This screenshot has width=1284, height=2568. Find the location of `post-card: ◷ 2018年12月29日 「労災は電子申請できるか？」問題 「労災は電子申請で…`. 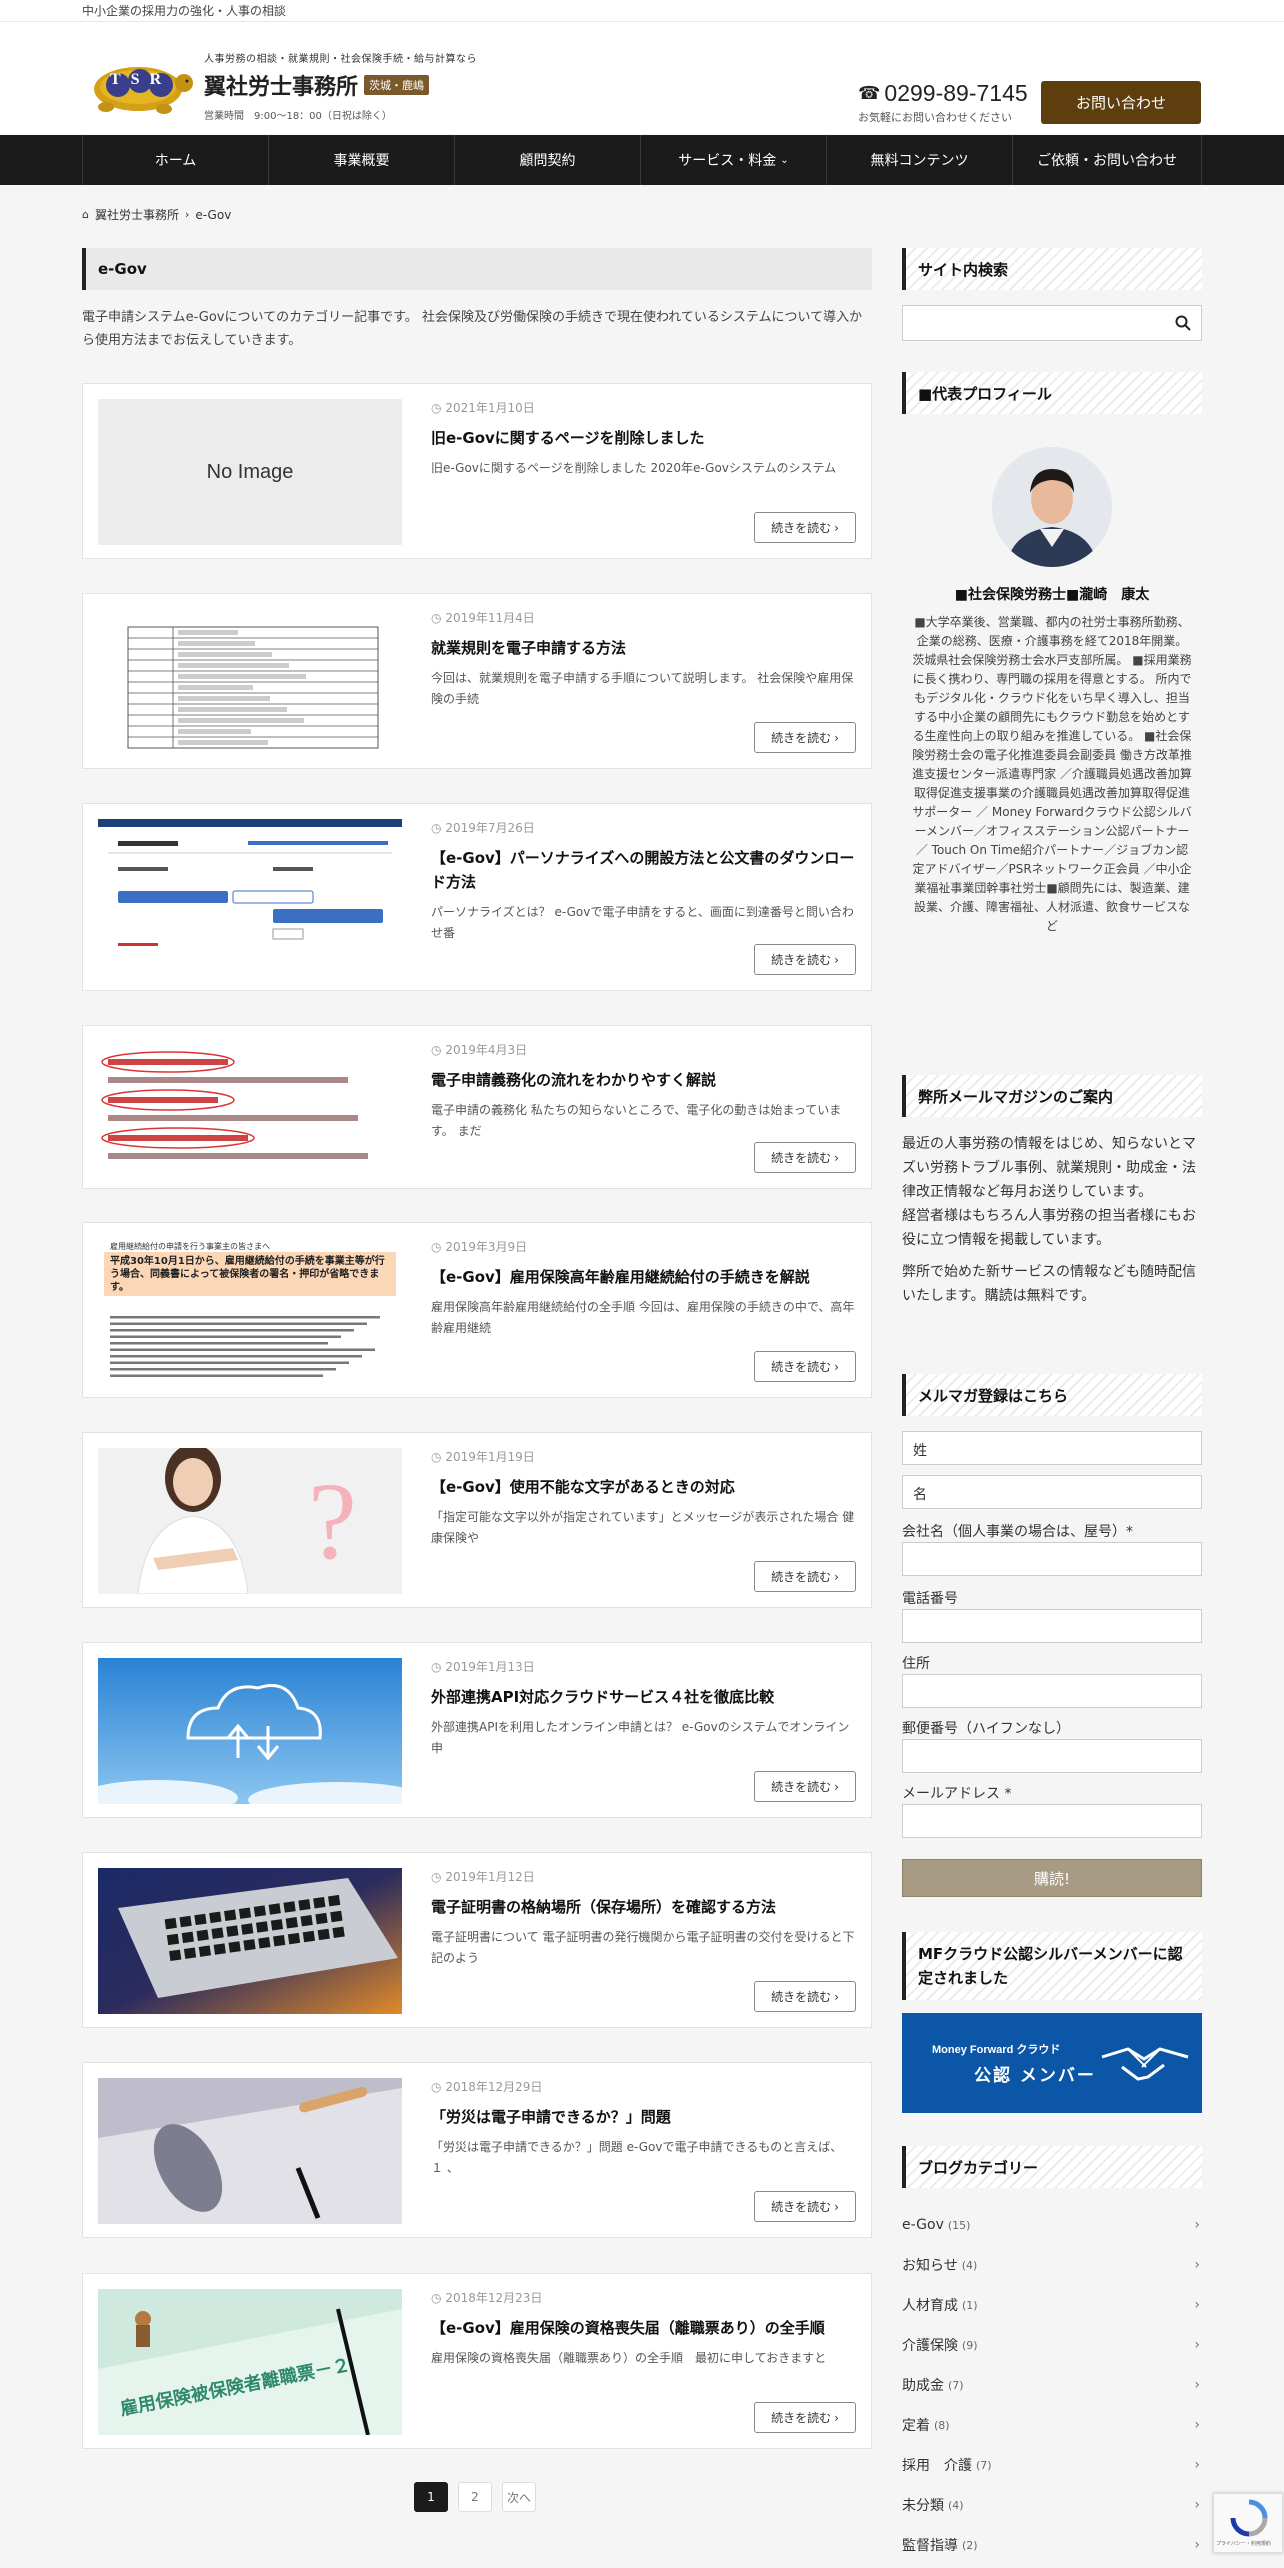

post-card: ◷ 2018年12月29日 「労災は電子申請できるか？」問題 「労災は電子申請で… is located at coordinates (477, 2150).